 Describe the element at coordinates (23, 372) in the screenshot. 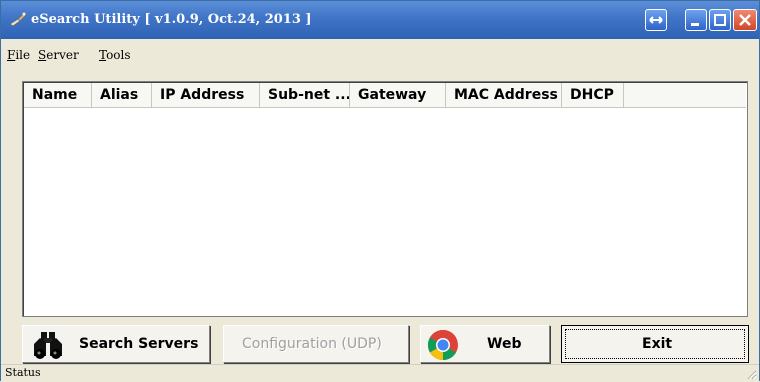

I see `status-text: Status` at that location.